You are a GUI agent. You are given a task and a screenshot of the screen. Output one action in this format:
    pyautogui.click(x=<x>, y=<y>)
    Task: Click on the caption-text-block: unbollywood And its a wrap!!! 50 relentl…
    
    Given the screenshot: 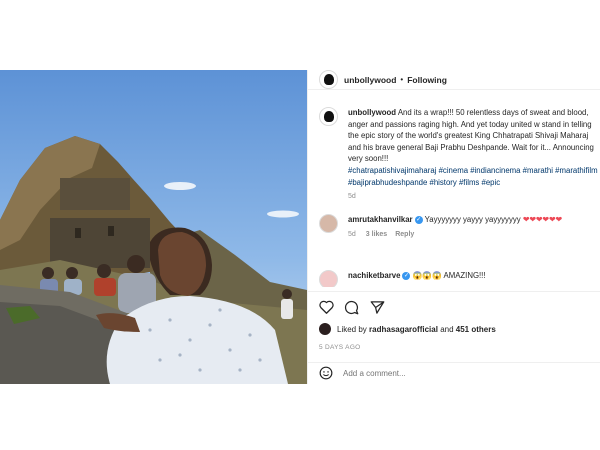 What is the action you would take?
    pyautogui.click(x=473, y=147)
    